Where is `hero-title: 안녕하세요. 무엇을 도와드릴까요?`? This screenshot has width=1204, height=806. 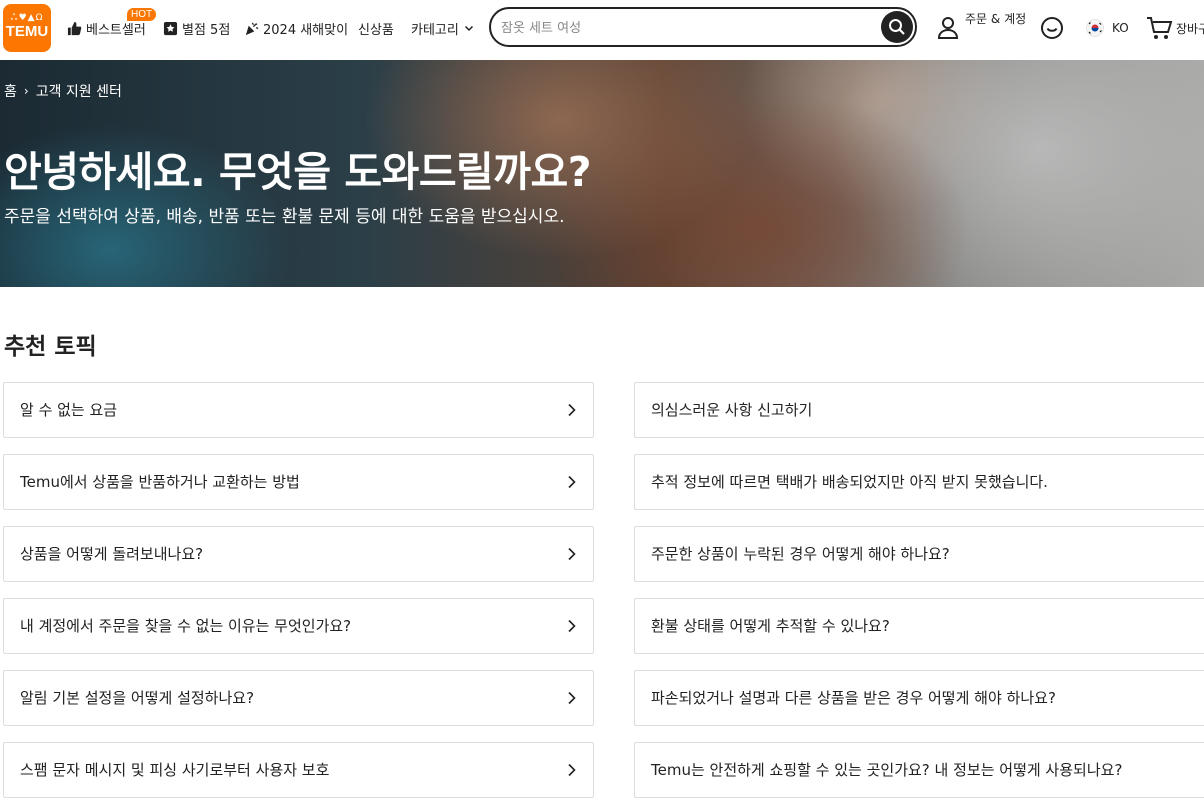 hero-title: 안녕하세요. 무엇을 도와드릴까요? is located at coordinates (298, 172).